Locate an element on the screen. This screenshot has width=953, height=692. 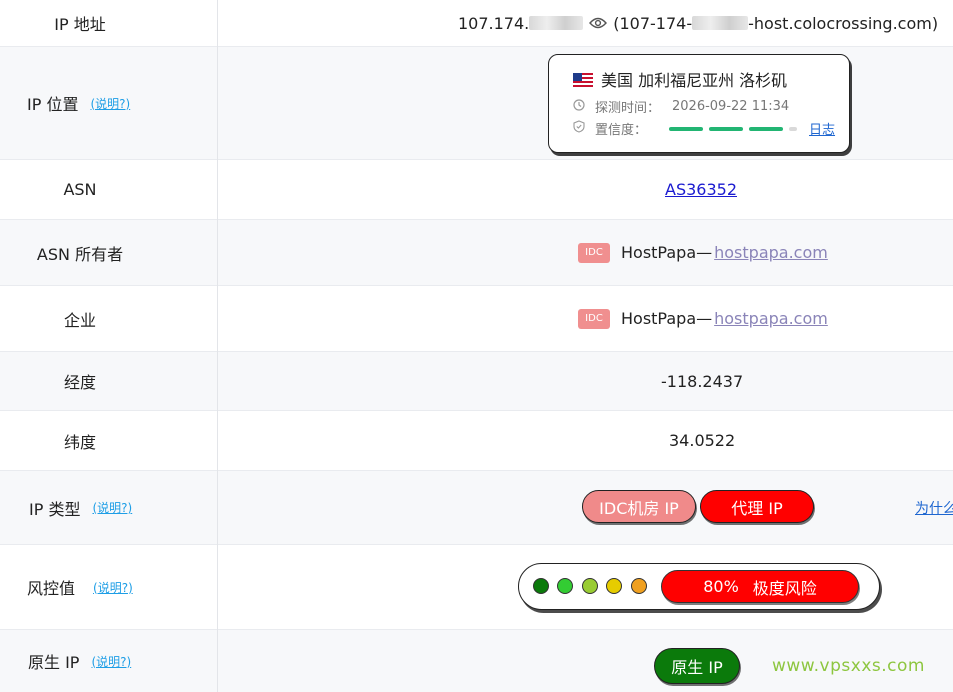
confidence-meter is located at coordinates (733, 128).